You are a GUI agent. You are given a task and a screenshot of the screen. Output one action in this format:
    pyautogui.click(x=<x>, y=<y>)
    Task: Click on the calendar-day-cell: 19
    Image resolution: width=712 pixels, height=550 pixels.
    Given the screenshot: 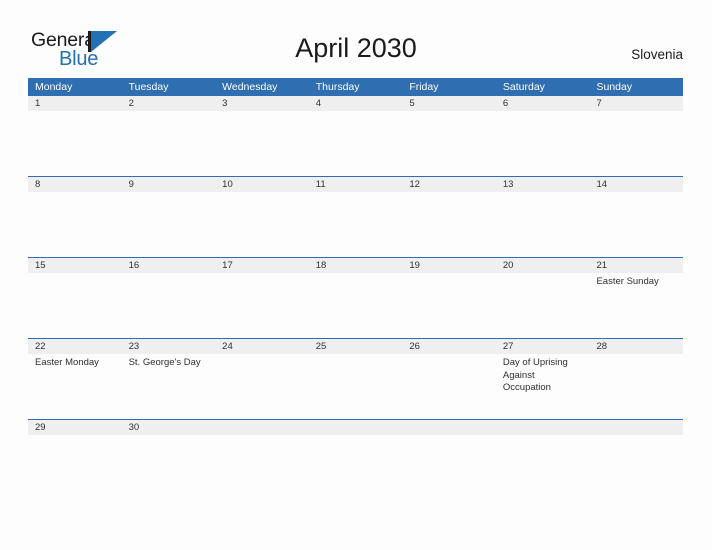 What is the action you would take?
    pyautogui.click(x=449, y=298)
    